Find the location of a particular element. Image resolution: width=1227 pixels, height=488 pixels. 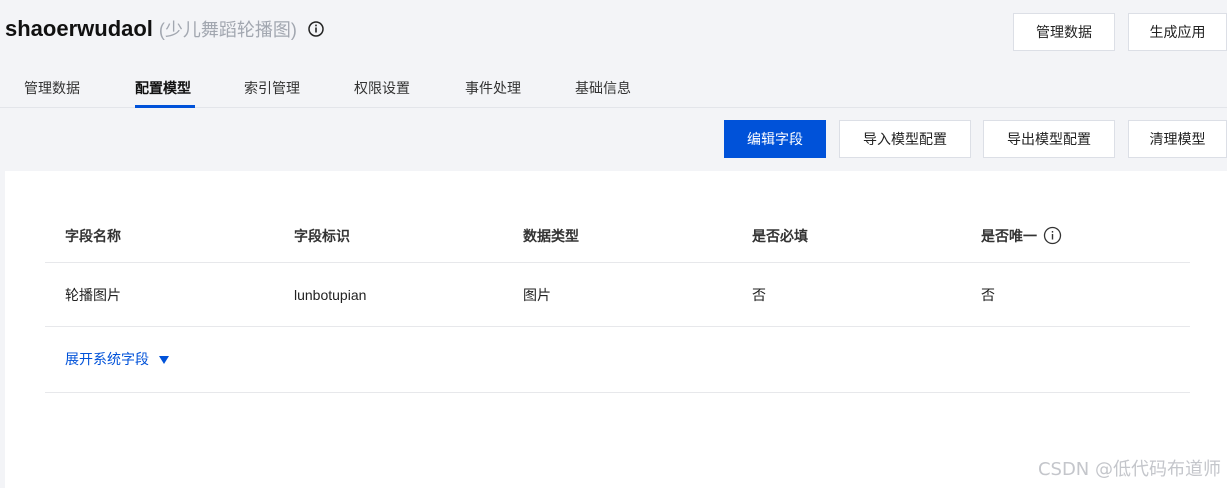

app-name: shaoerwudaol is located at coordinates (79, 28).